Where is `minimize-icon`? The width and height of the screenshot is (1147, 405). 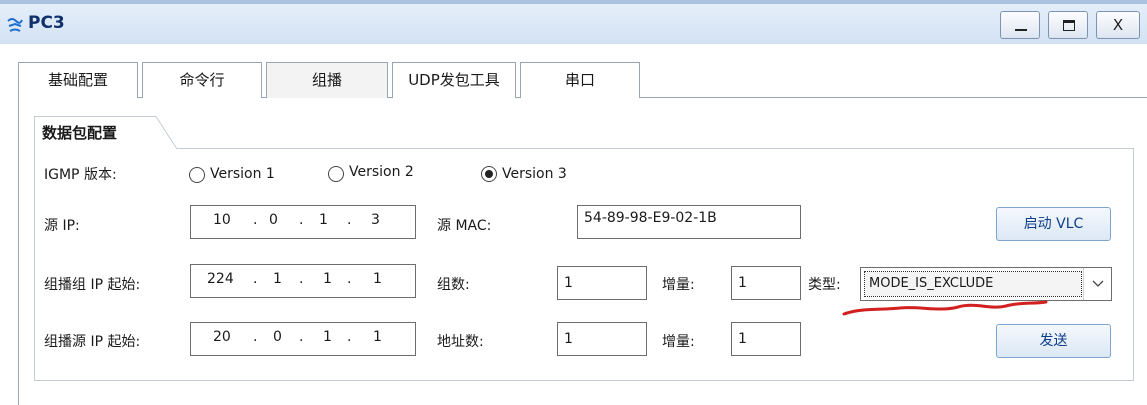 minimize-icon is located at coordinates (1021, 30).